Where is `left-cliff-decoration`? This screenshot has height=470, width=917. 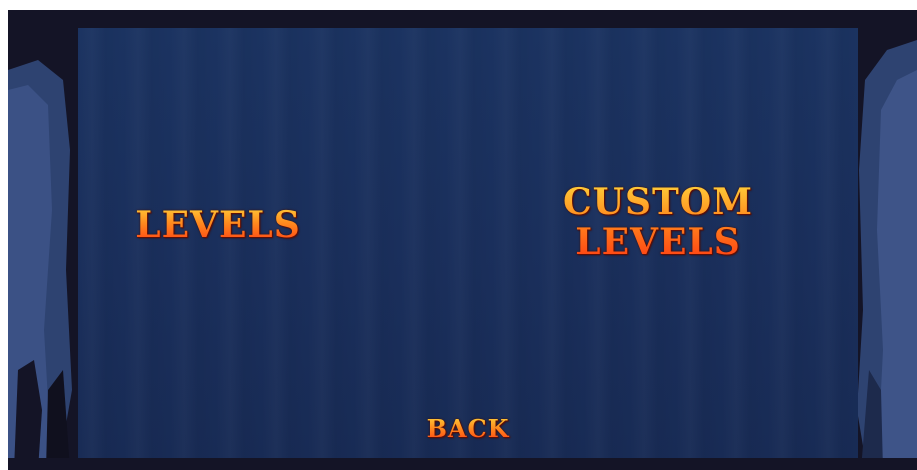 left-cliff-decoration is located at coordinates (43, 240).